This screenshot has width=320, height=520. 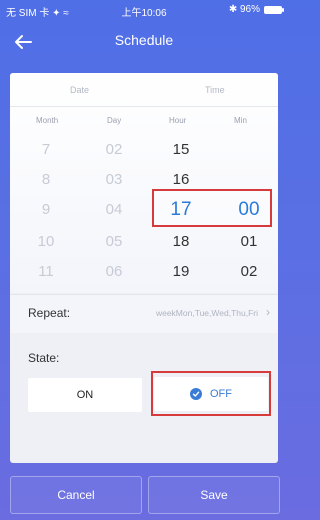 What do you see at coordinates (249, 210) in the screenshot?
I see `min-selected: 00` at bounding box center [249, 210].